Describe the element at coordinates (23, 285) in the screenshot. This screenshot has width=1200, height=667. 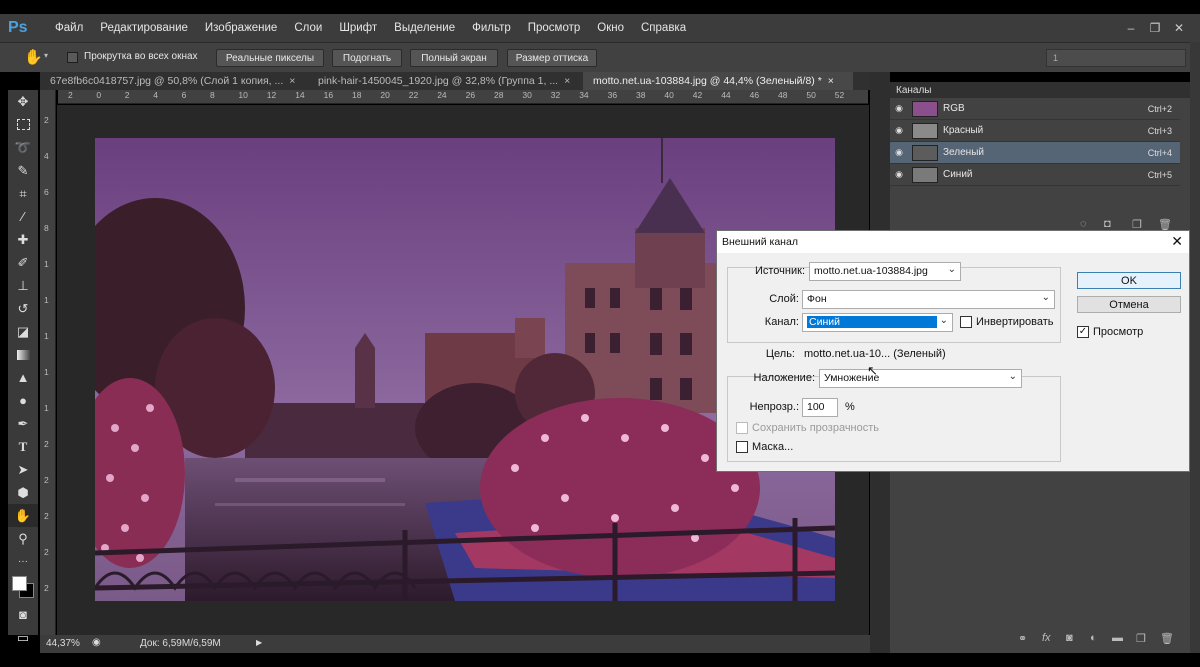
I see `clone-stamp-tool-icon: ⊥` at that location.